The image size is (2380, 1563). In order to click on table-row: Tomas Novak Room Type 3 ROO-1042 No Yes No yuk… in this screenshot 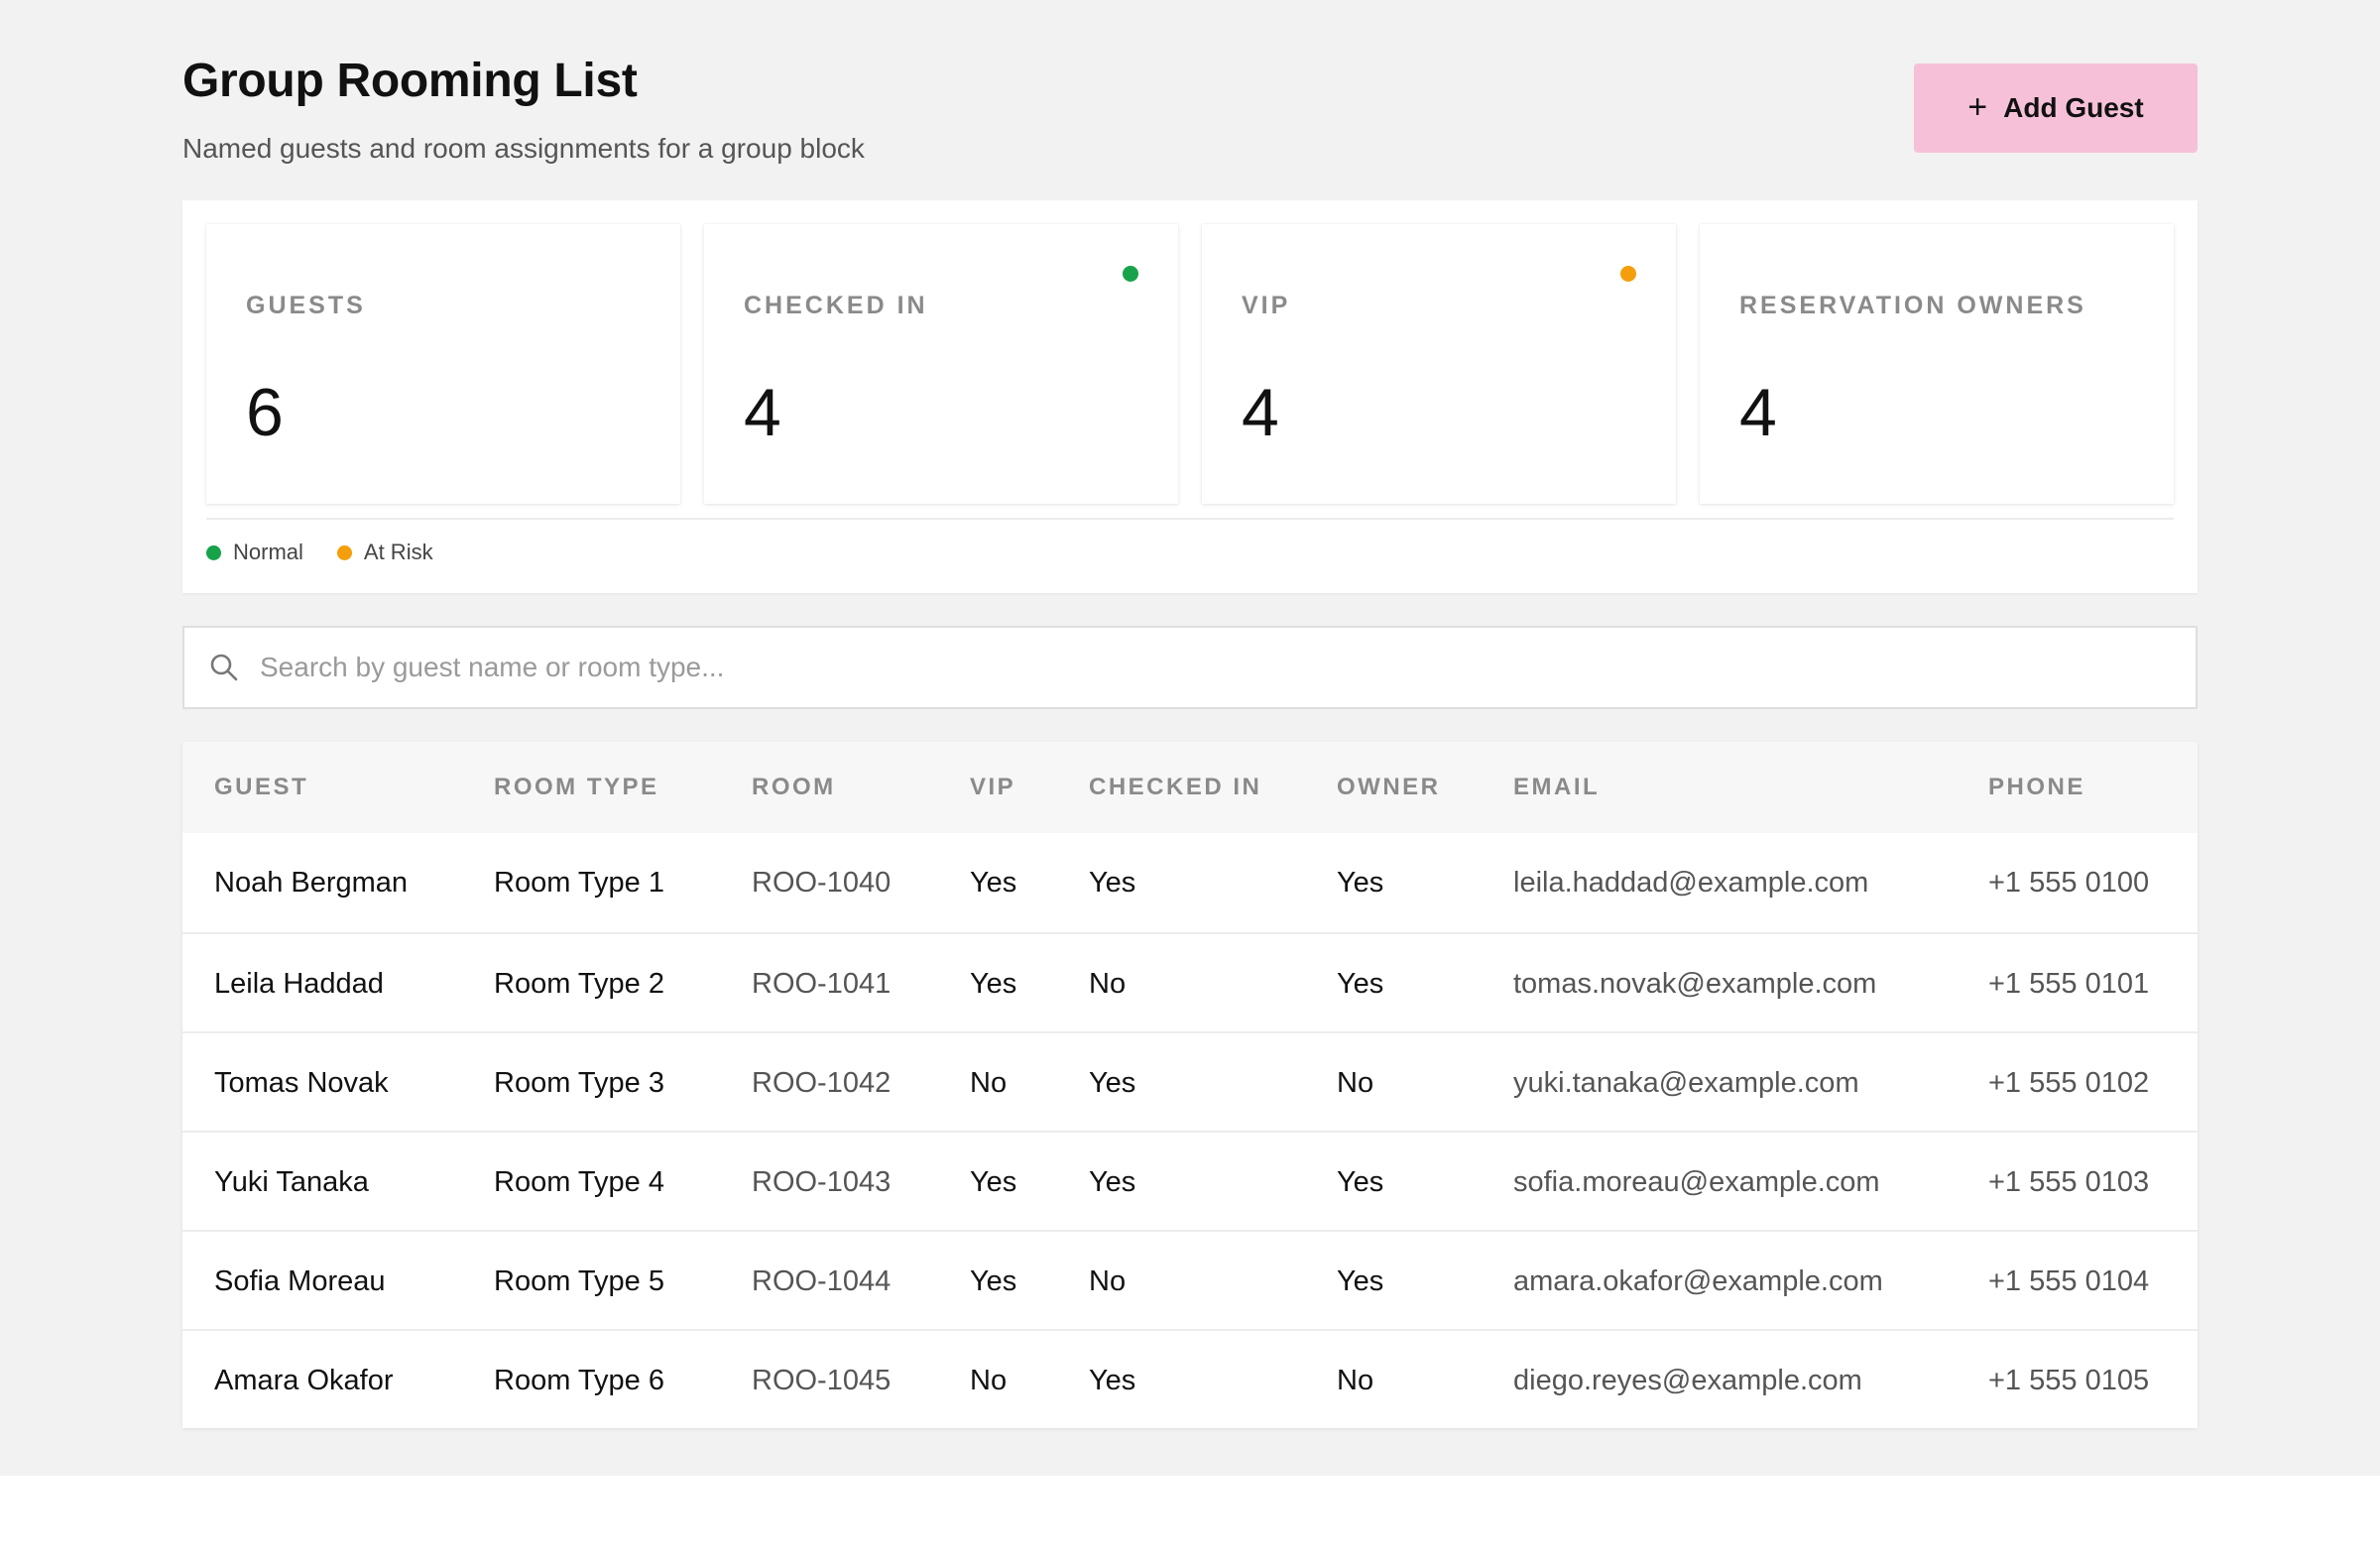, I will do `click(1190, 1081)`.